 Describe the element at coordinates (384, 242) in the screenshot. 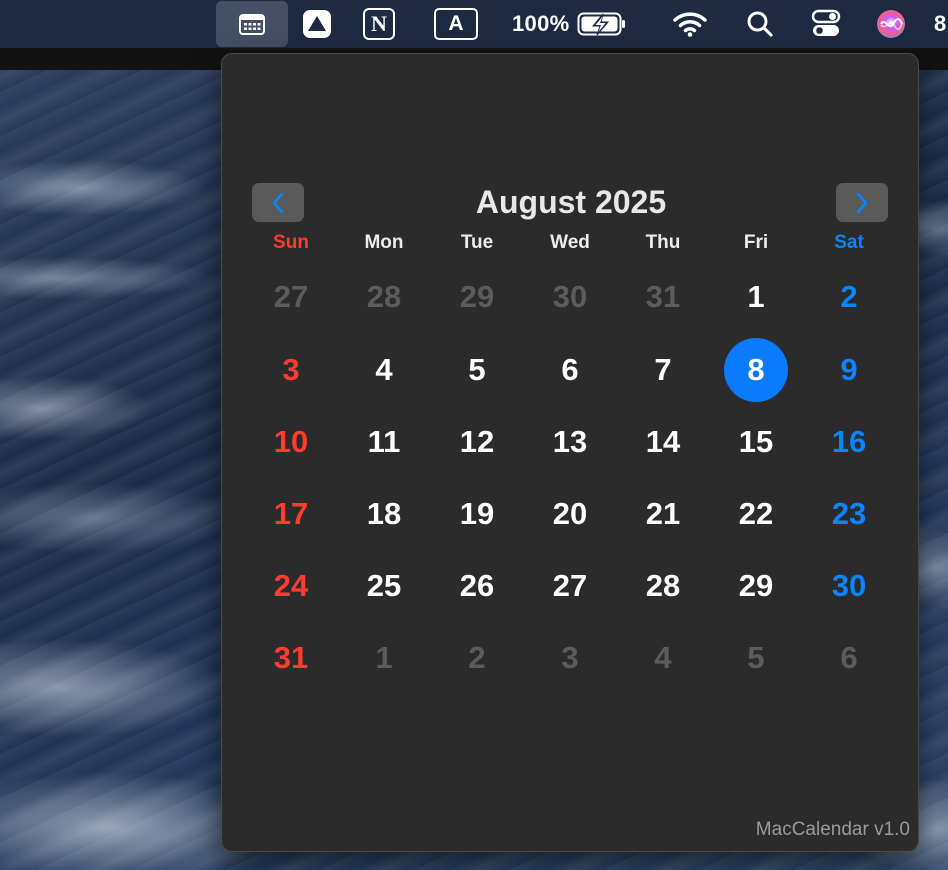

I see `weekday-mon: Mon` at that location.